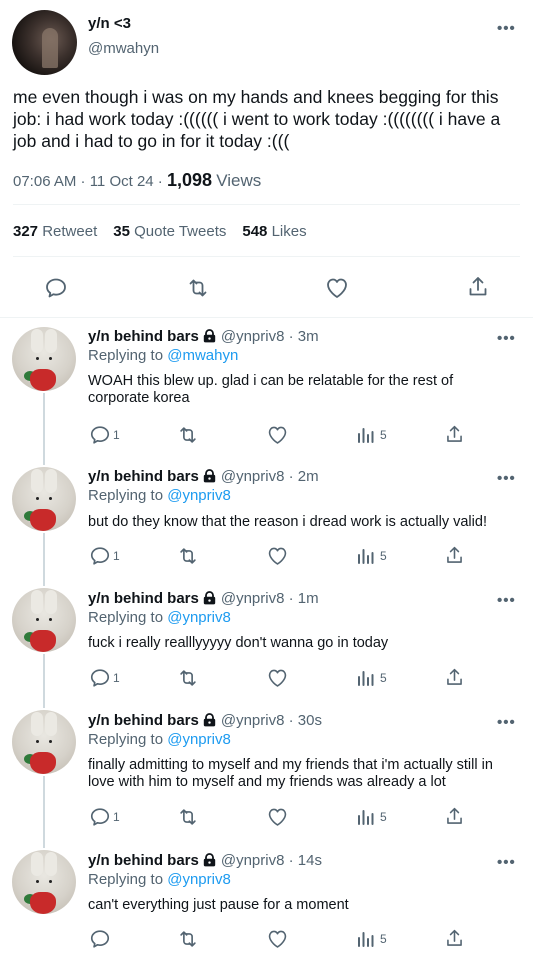 The width and height of the screenshot is (533, 960). I want to click on reply-header: y/n behind bars @ynpriv8 · 1m, so click(203, 599).